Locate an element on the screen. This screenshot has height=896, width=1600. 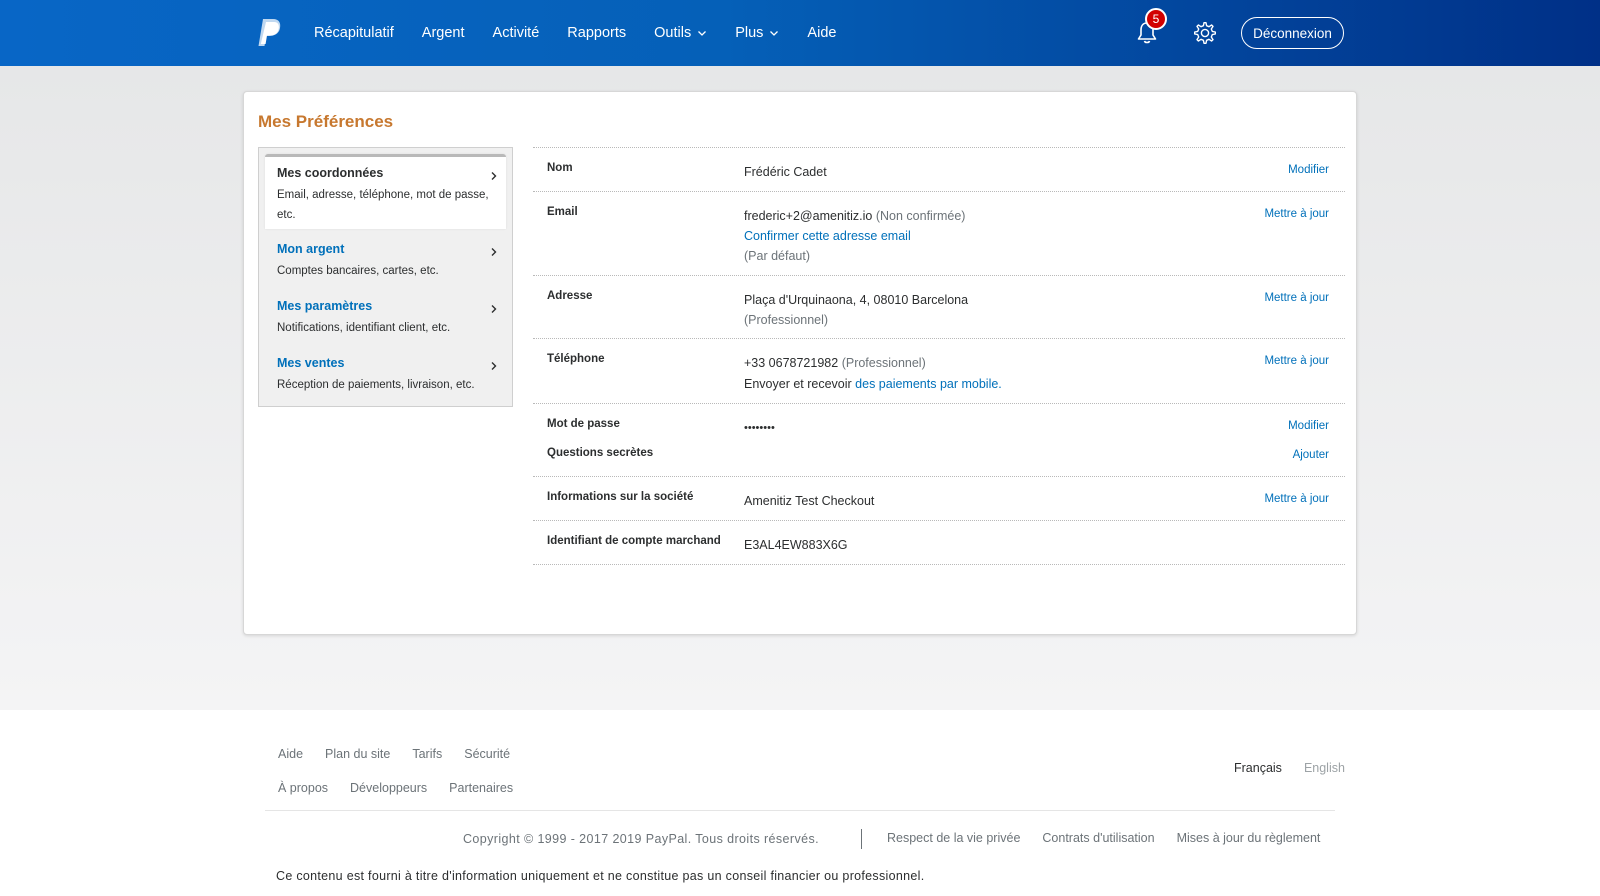
nav-label: Rapports is located at coordinates (597, 33).